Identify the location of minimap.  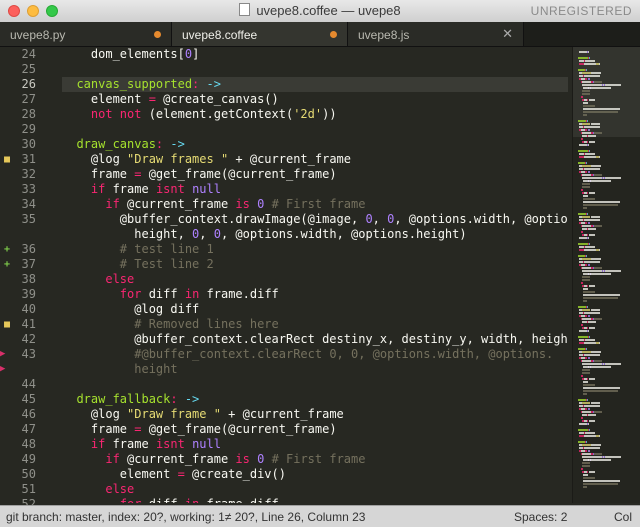
(606, 275).